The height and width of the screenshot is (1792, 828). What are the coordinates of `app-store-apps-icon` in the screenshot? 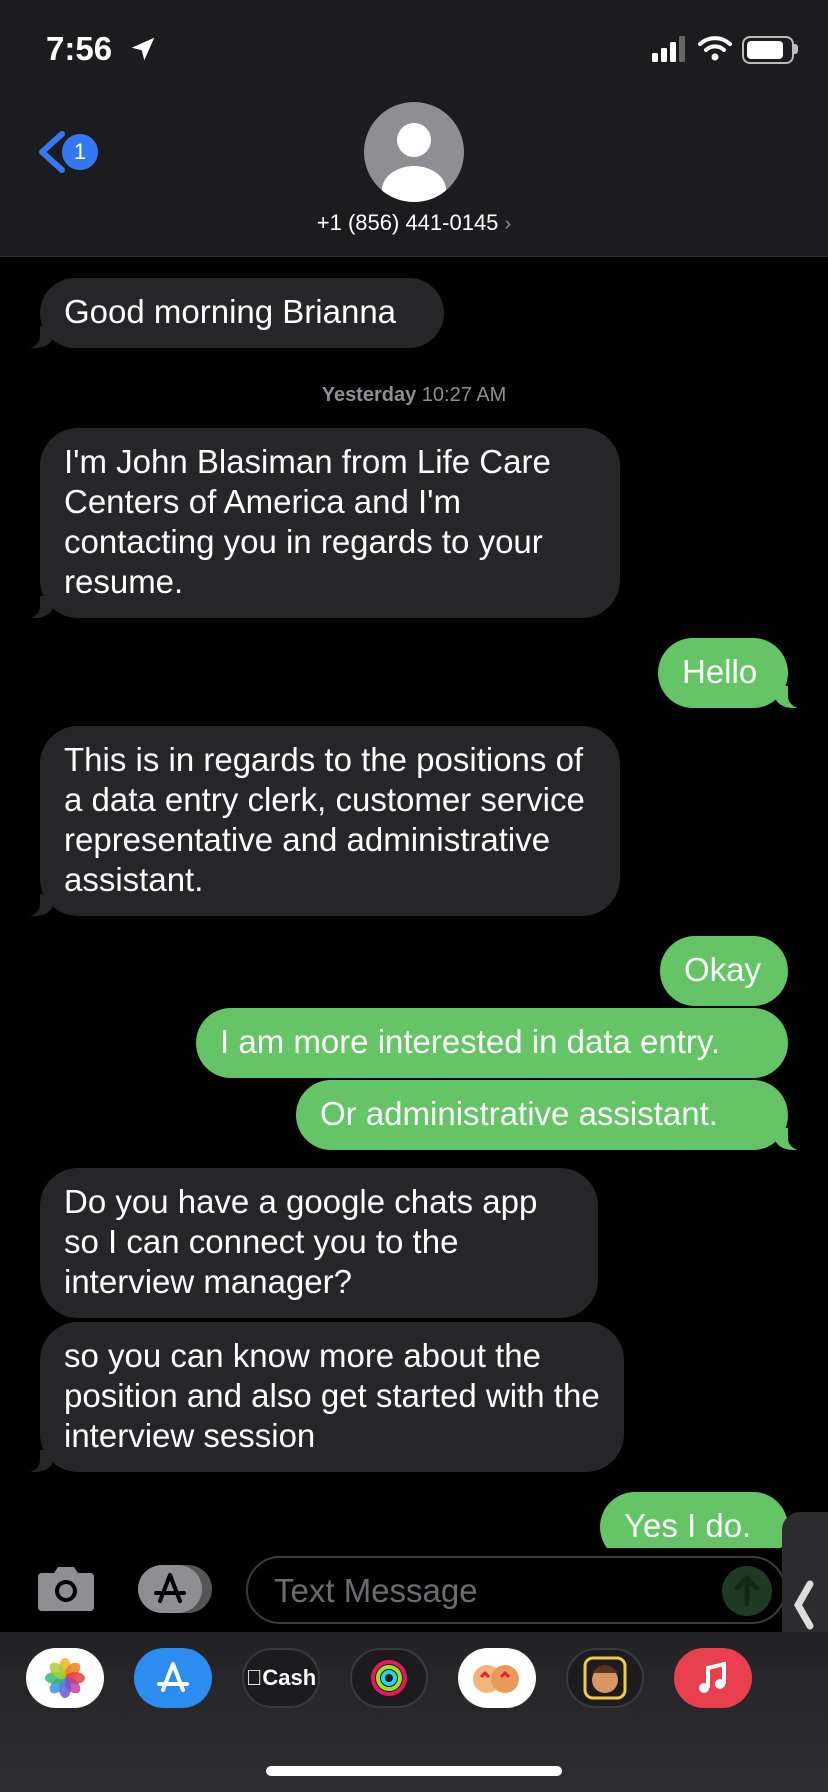 It's located at (175, 1589).